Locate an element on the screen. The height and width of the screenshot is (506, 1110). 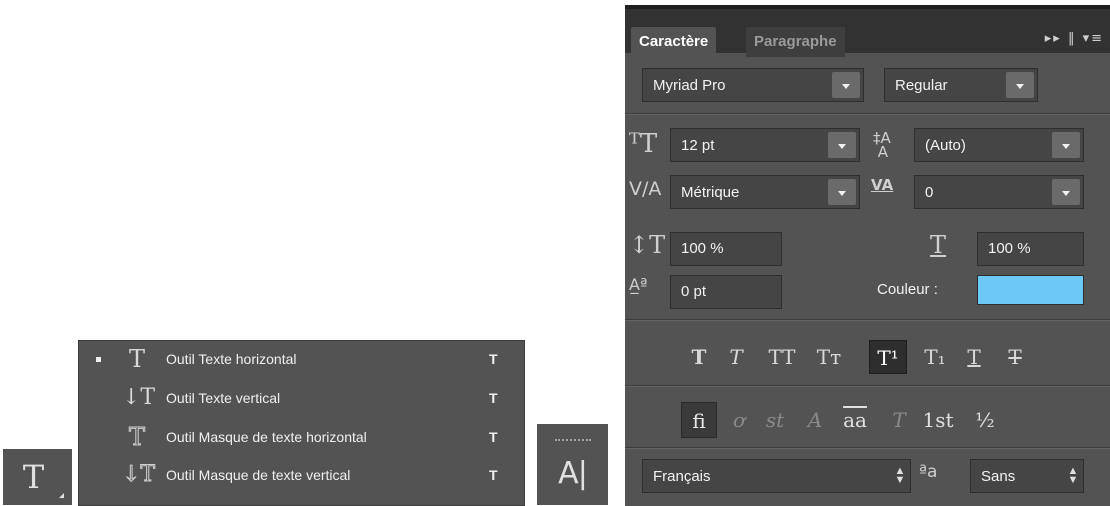
leading-value: (Auto) is located at coordinates (945, 145).